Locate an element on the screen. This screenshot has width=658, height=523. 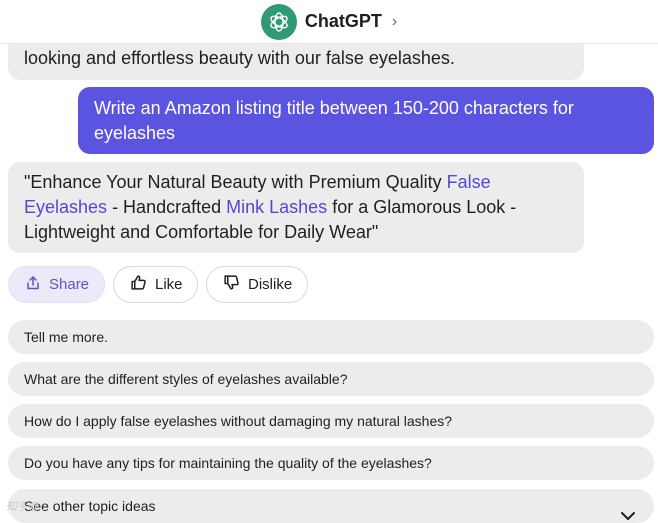
dislike-label: Dislike is located at coordinates (270, 284).